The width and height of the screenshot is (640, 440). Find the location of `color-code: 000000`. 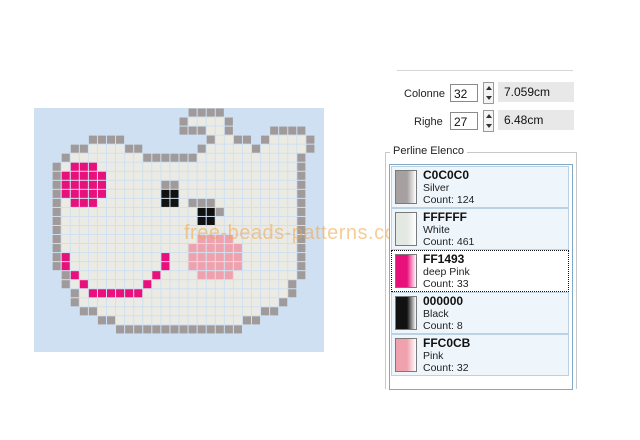

color-code: 000000 is located at coordinates (443, 301).